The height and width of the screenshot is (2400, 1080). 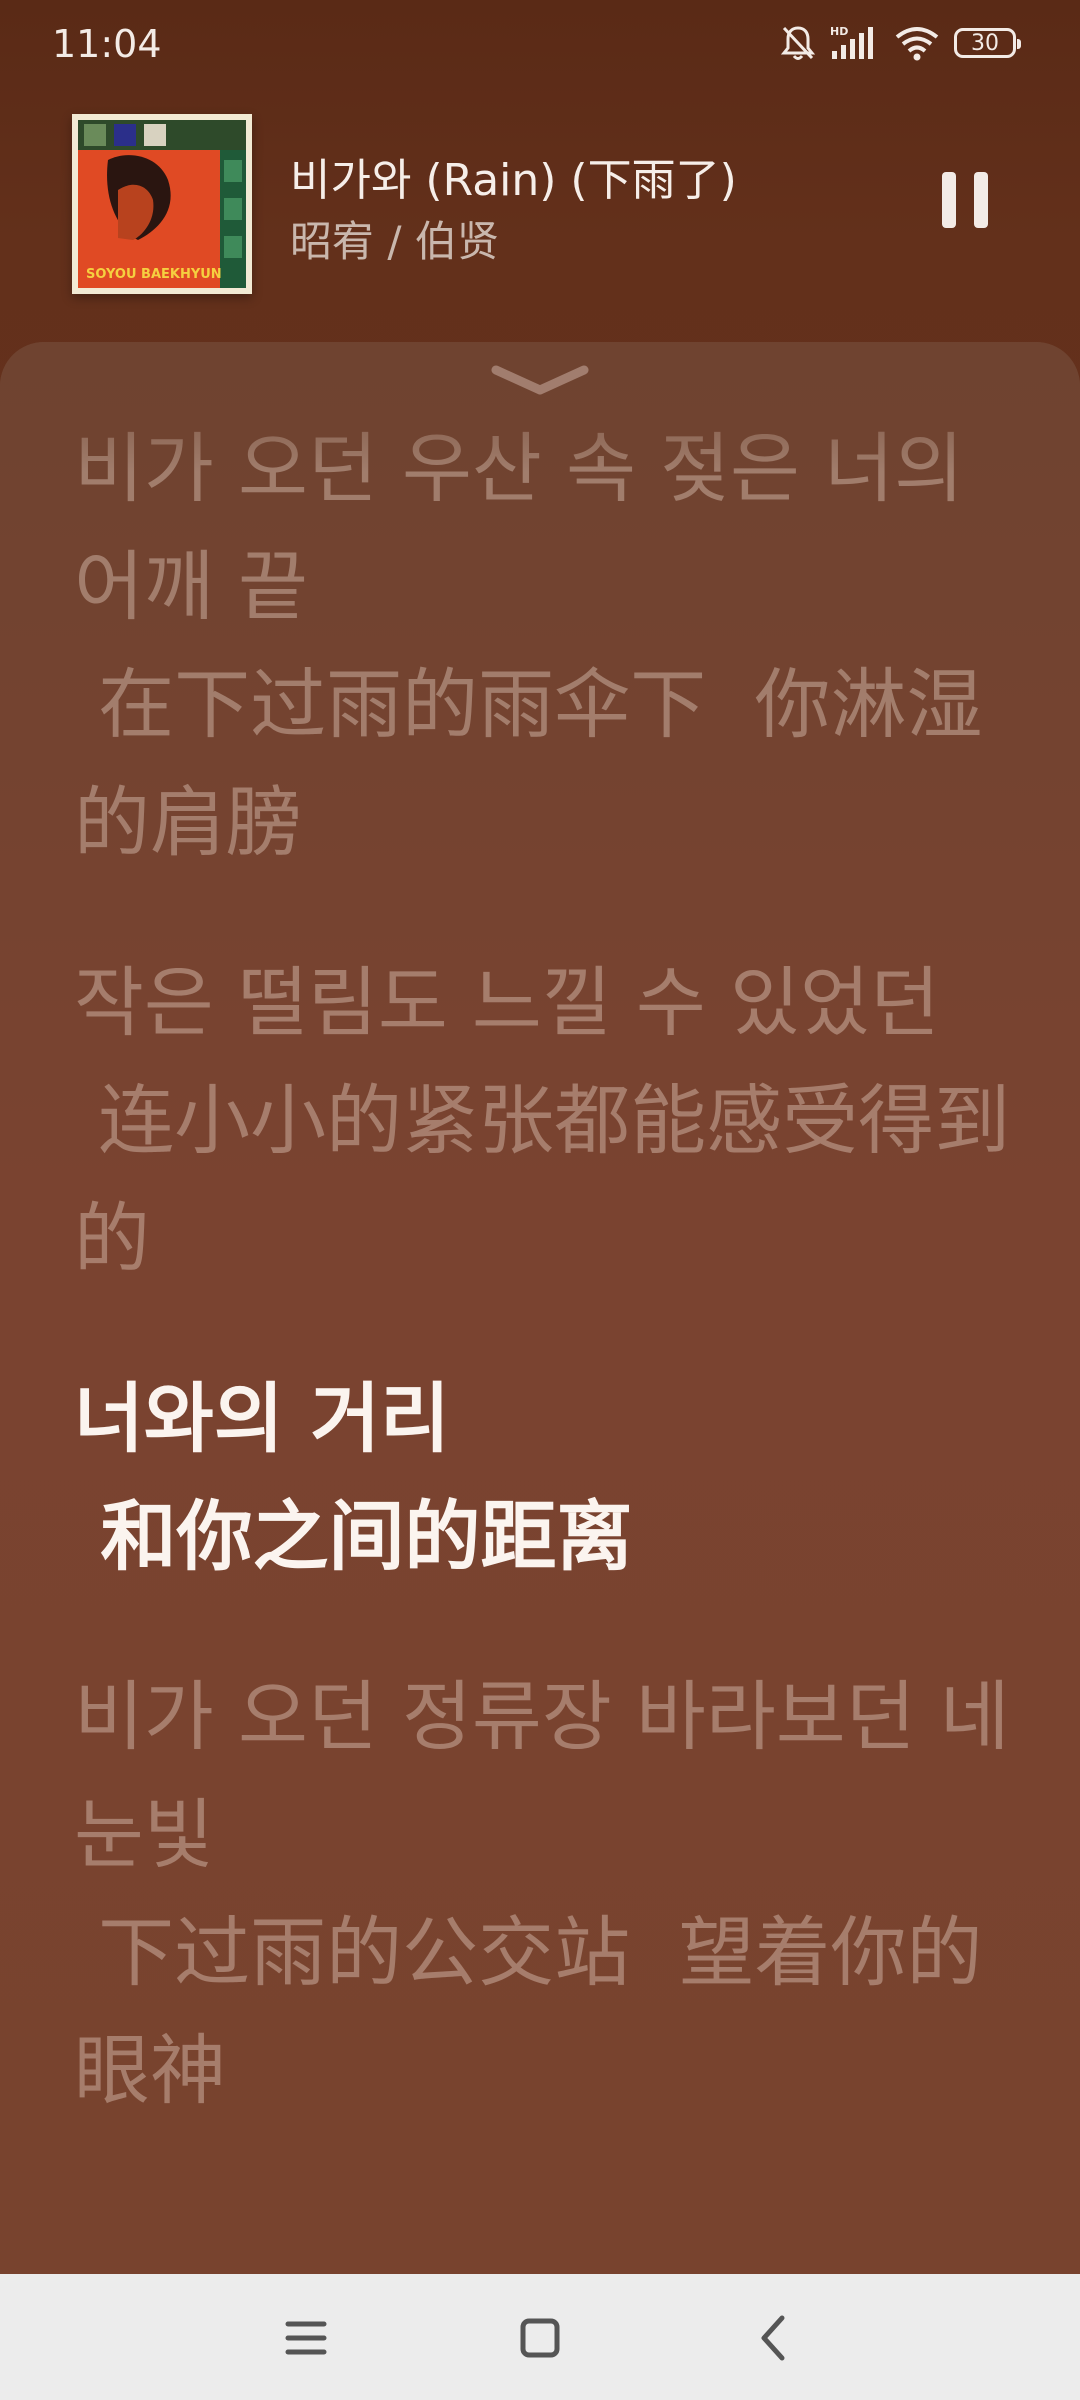 I want to click on album-cover-icon: SOYOU BAEKHYUN, so click(x=162, y=204).